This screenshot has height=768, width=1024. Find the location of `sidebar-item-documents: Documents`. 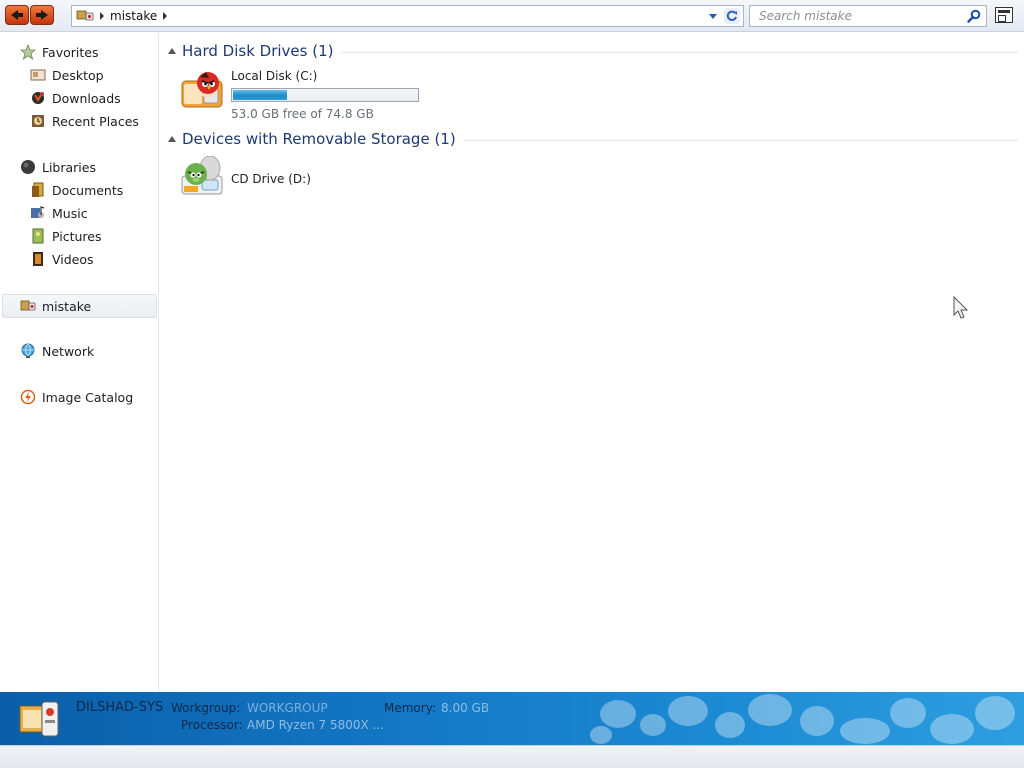

sidebar-item-documents: Documents is located at coordinates (61, 190).